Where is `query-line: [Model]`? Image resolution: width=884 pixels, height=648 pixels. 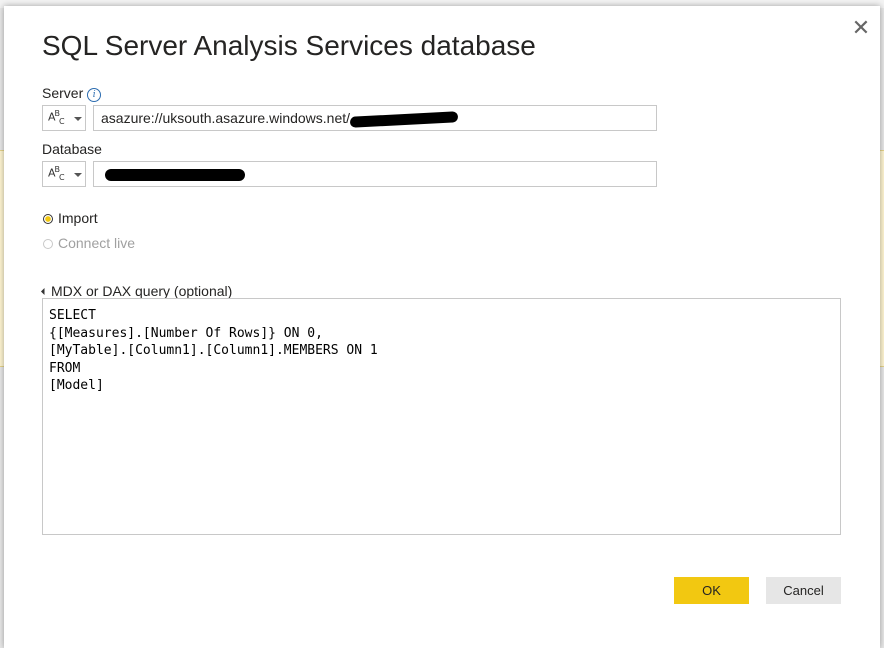
query-line: [Model] is located at coordinates (76, 385).